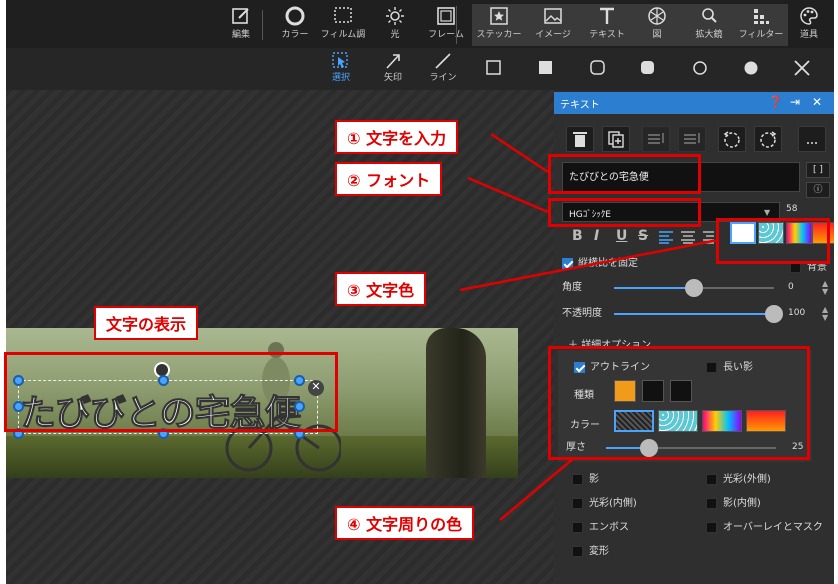 The image size is (838, 584). What do you see at coordinates (389, 179) in the screenshot?
I see `callout-font: ② フォント` at bounding box center [389, 179].